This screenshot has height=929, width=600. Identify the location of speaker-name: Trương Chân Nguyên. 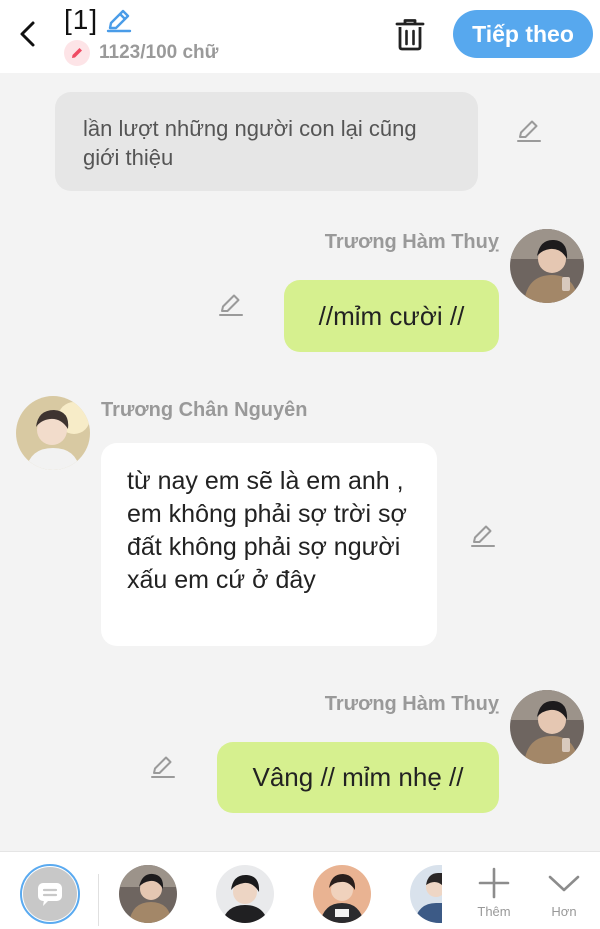
(204, 410).